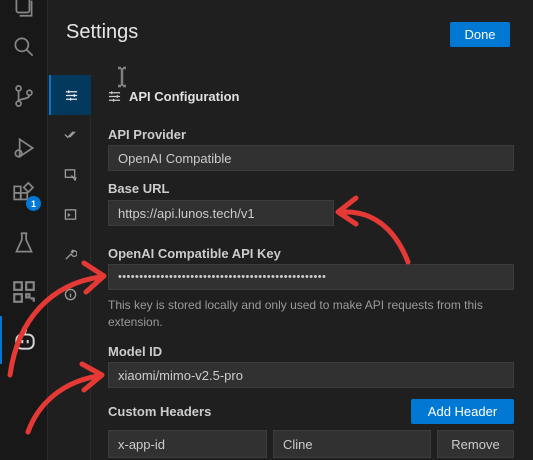  Describe the element at coordinates (114, 96) in the screenshot. I see `sliders-icon` at that location.